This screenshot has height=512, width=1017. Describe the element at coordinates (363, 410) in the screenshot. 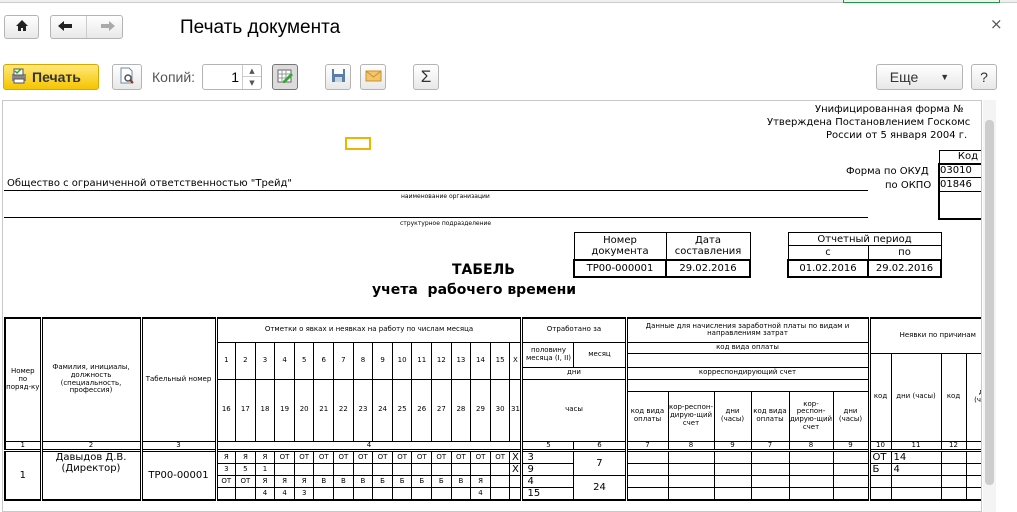

I see `day-header: 23` at that location.